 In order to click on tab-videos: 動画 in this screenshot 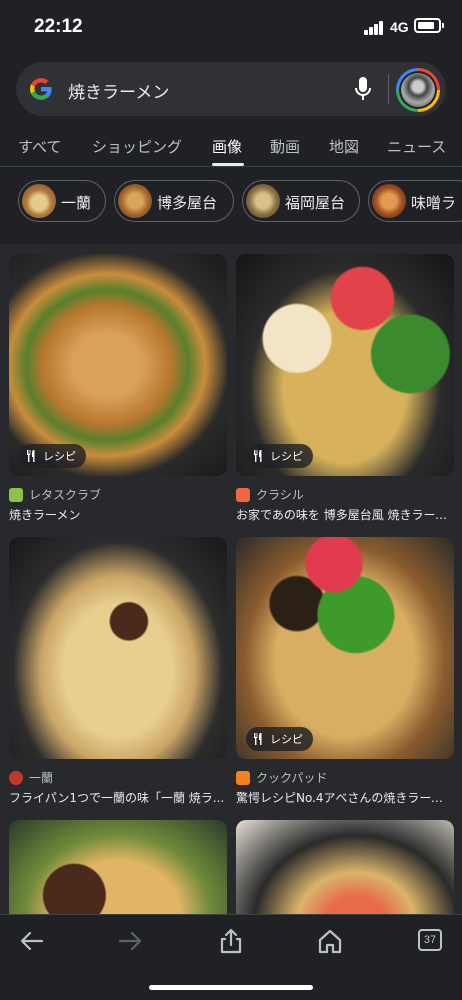, I will do `click(285, 146)`.